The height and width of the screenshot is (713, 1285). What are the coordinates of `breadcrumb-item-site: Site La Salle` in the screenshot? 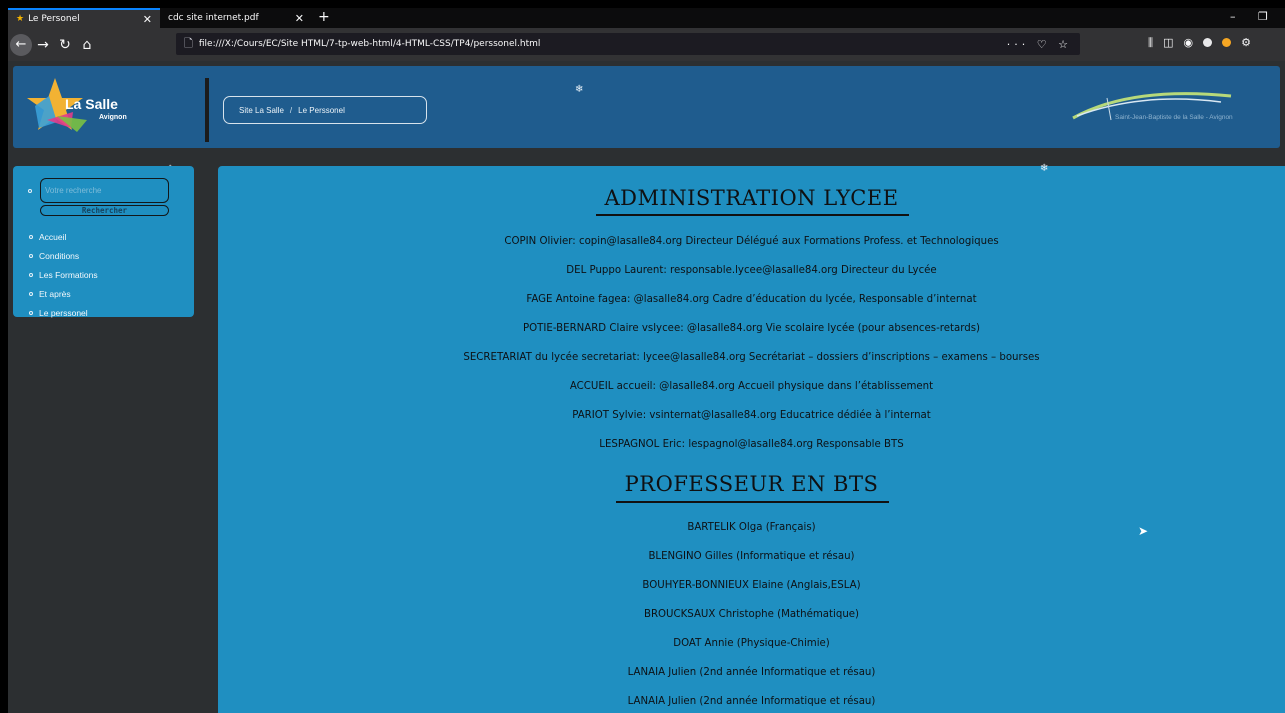 It's located at (261, 110).